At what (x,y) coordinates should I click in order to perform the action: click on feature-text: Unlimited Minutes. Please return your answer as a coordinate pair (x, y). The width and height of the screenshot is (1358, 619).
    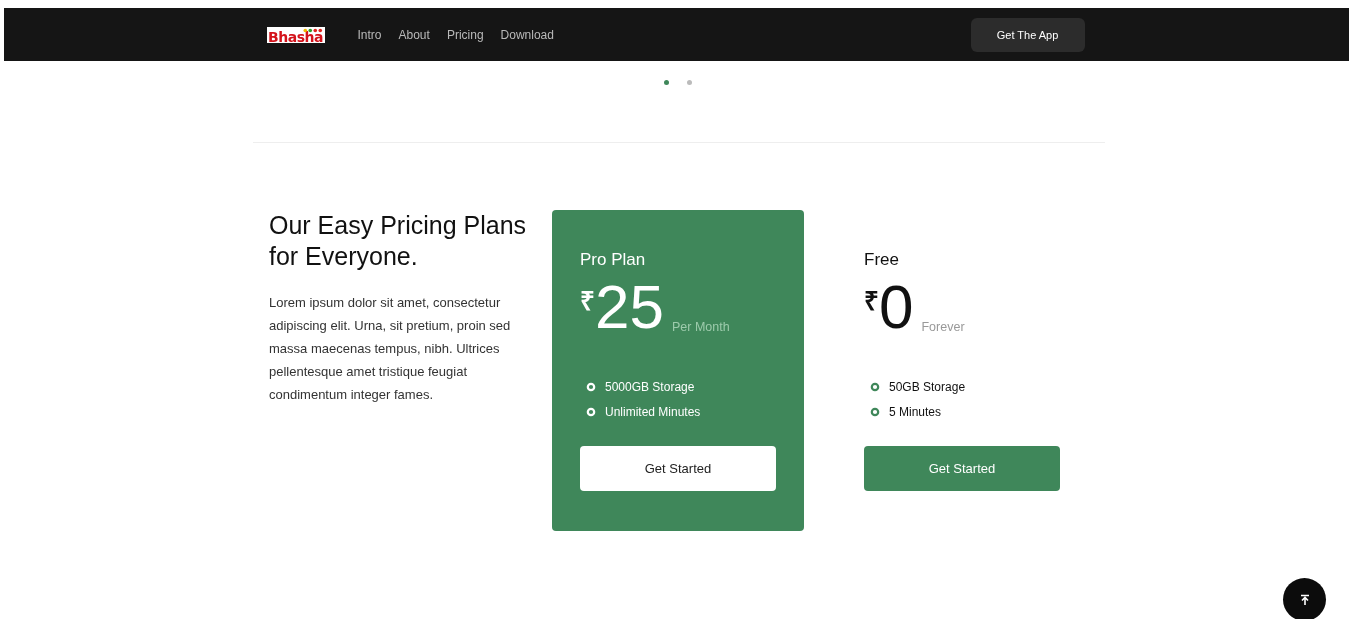
    Looking at the image, I should click on (653, 411).